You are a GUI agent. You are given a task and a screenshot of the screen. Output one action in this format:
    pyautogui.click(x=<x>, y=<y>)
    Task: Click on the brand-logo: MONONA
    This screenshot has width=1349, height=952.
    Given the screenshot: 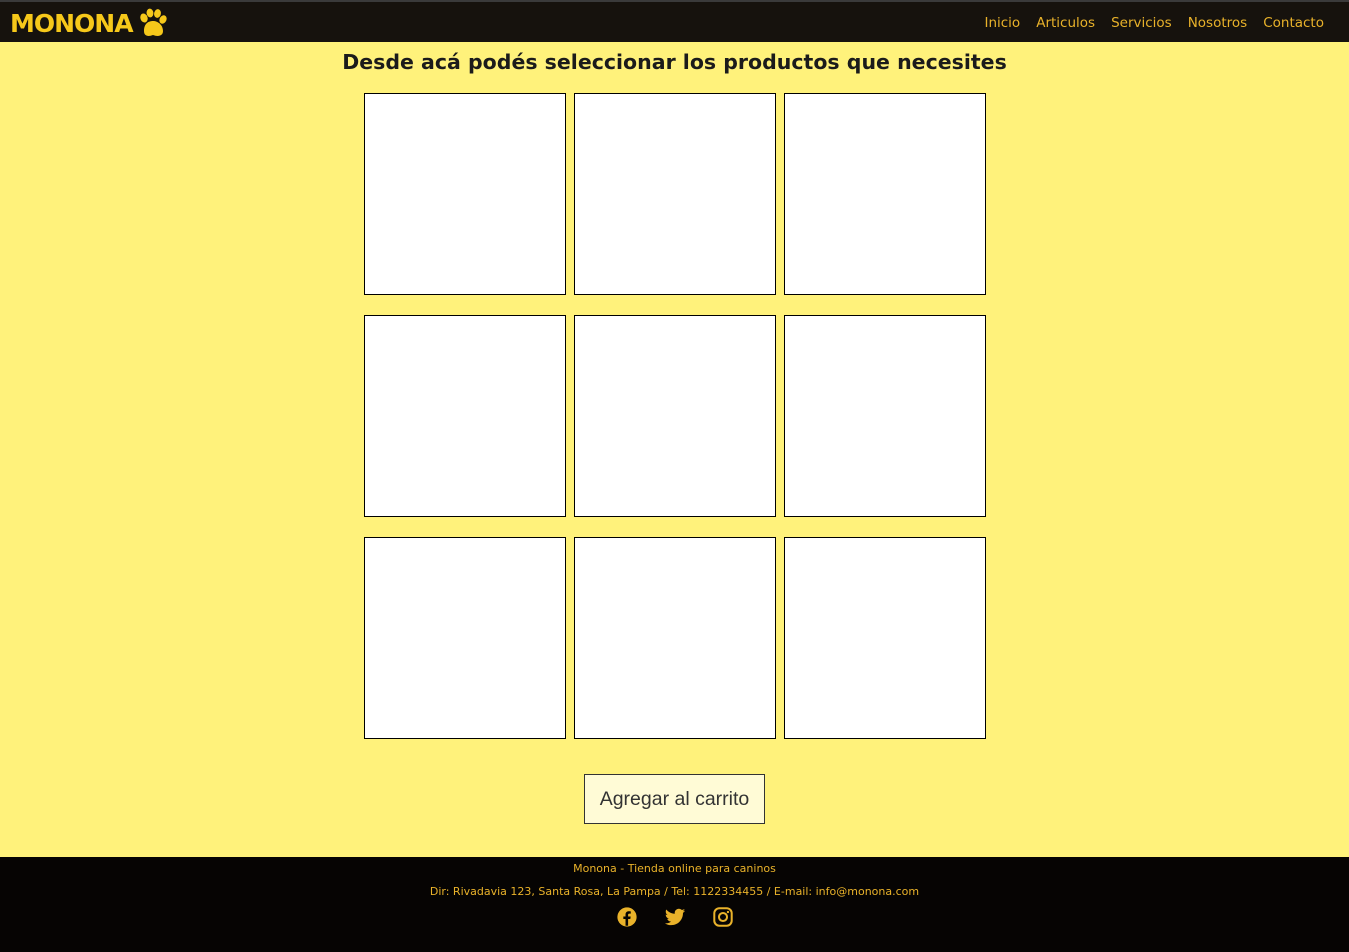 What is the action you would take?
    pyautogui.click(x=89, y=23)
    